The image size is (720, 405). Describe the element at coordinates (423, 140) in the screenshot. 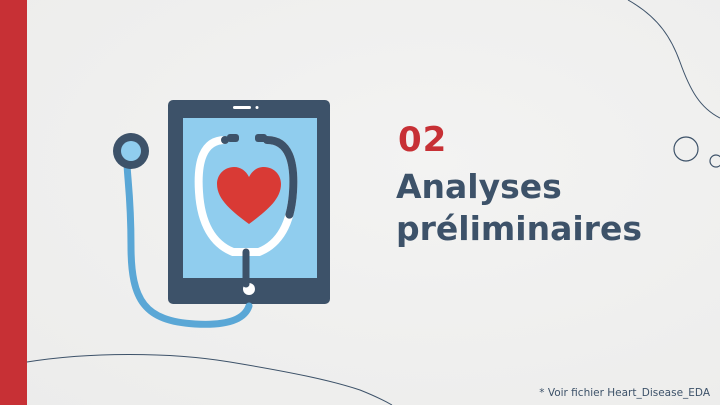

I see `section-number: 02` at that location.